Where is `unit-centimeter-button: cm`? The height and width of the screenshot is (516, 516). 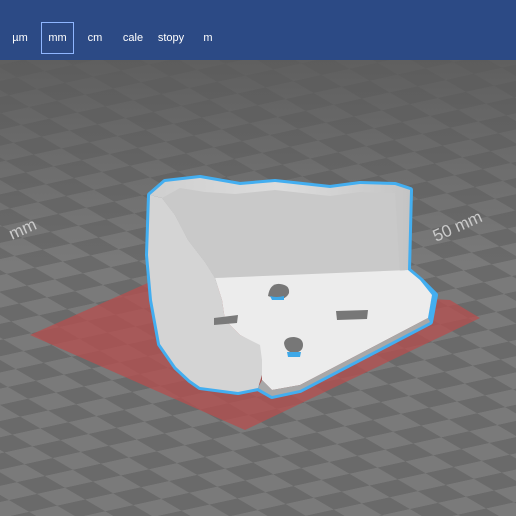 unit-centimeter-button: cm is located at coordinates (95, 38).